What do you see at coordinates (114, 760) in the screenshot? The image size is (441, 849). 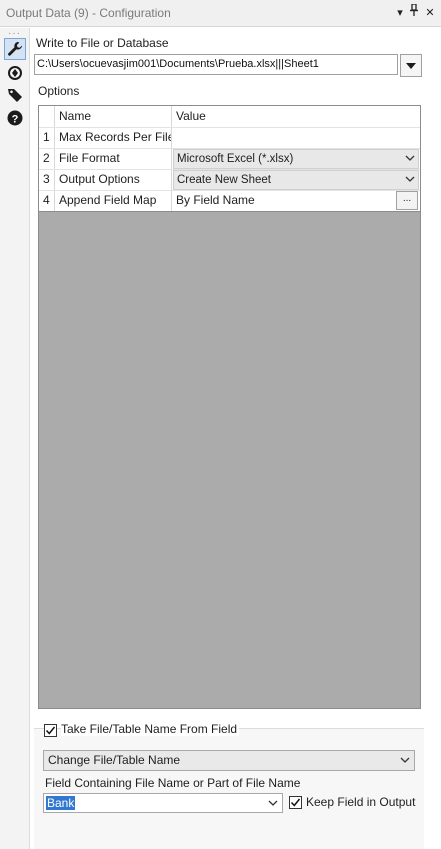 I see `file-name-mode-value: Change File/Table Name` at bounding box center [114, 760].